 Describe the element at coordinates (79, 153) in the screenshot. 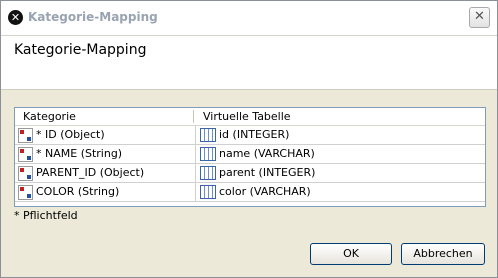

I see `kategorie-label: * NAME (String)` at that location.